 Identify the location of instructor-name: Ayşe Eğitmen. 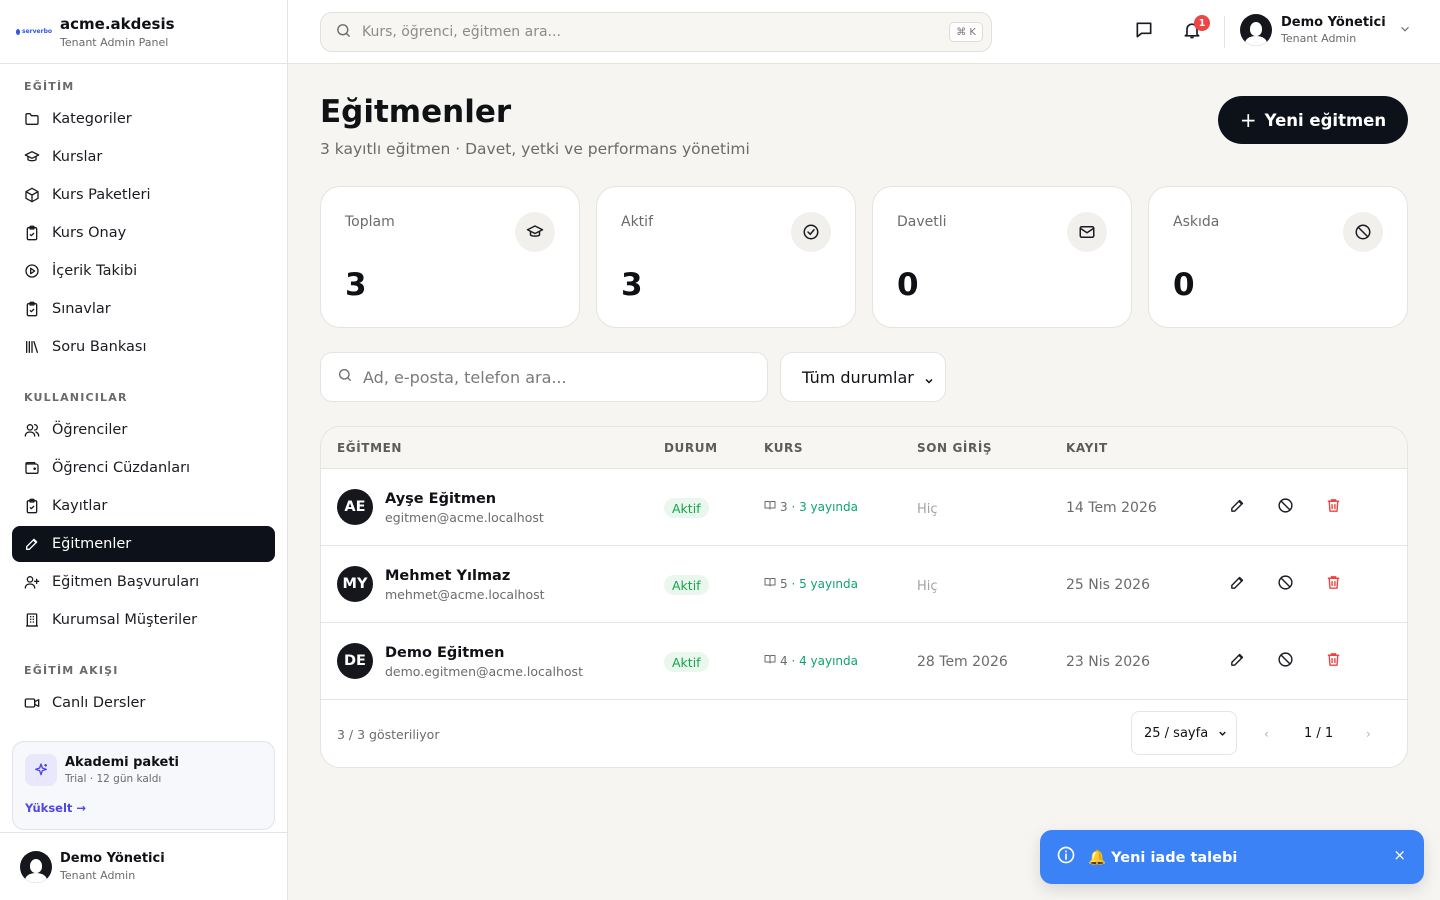
(441, 499).